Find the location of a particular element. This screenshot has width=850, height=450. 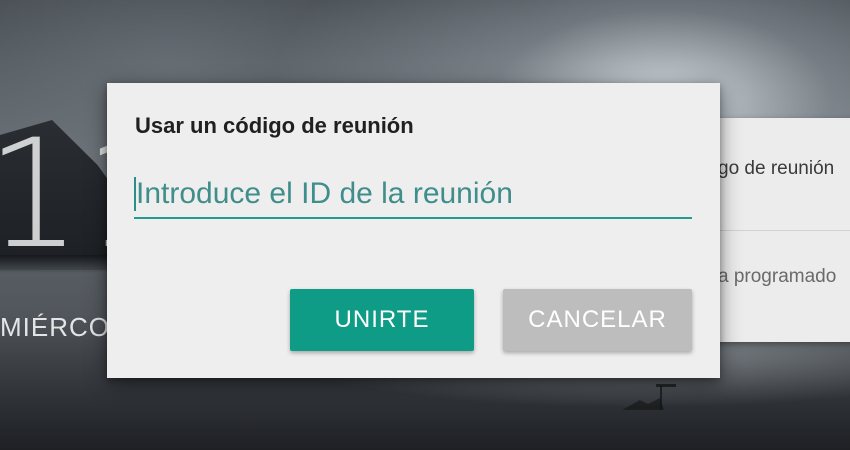

clock-day: MIÉRCO is located at coordinates (55, 327).